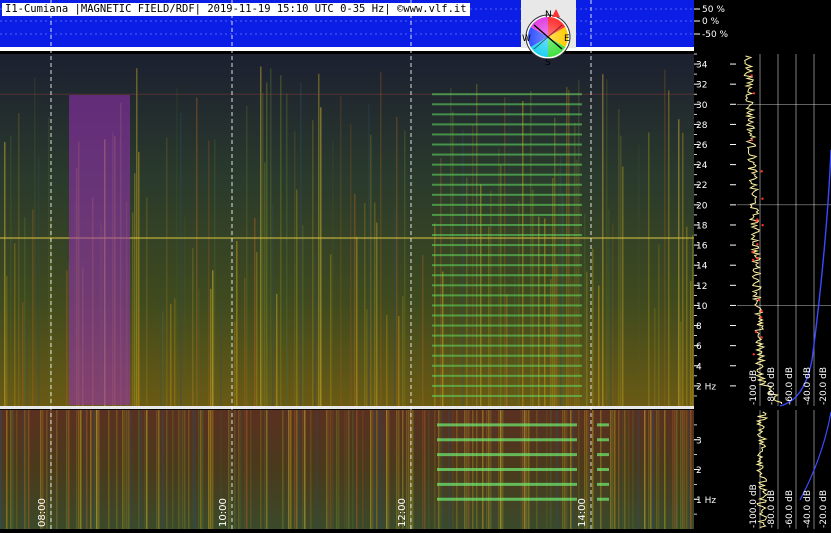 The height and width of the screenshot is (533, 831). What do you see at coordinates (808, 509) in the screenshot?
I see `db-tick-label-lower: -40.0 dB` at bounding box center [808, 509].